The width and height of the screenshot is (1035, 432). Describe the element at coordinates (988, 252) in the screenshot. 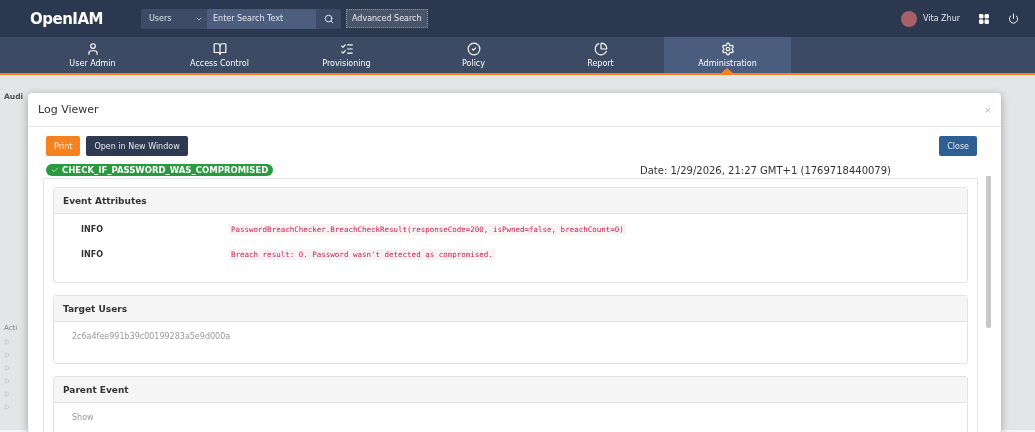

I see `scrollbar-thumb` at that location.